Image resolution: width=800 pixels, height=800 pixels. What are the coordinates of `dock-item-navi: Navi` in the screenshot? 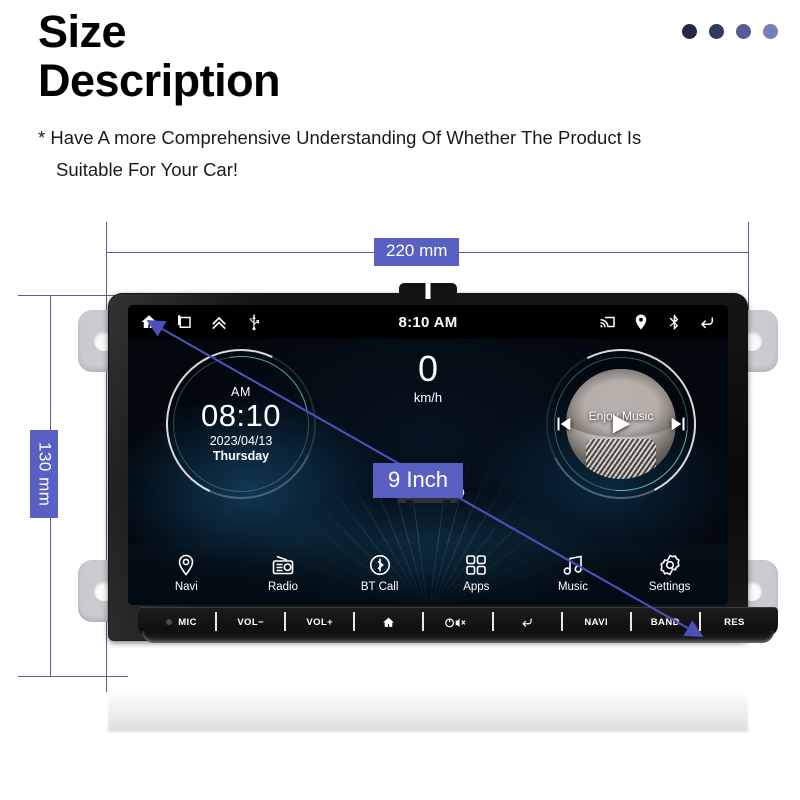 It's located at (186, 573).